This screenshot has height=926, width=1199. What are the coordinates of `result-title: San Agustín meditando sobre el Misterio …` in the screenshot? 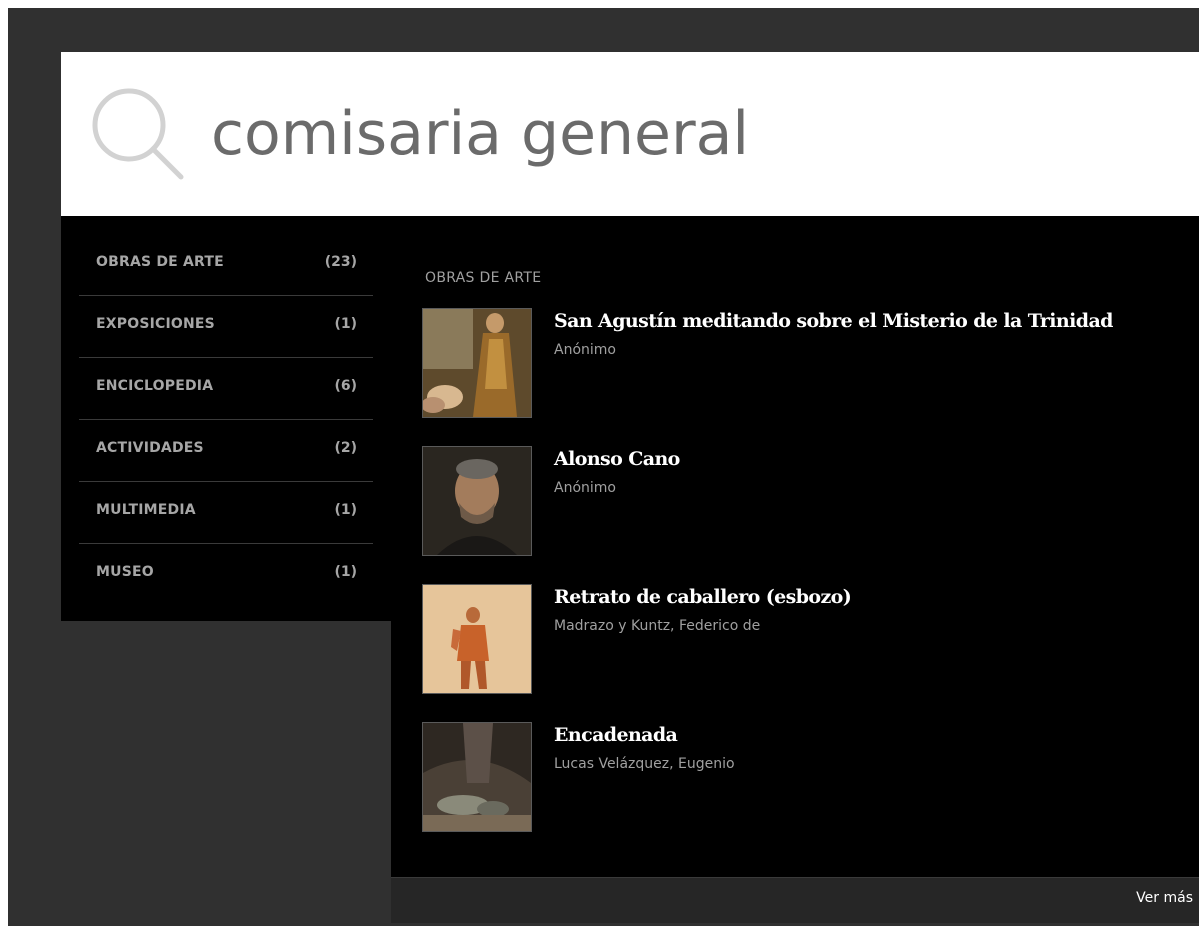 It's located at (833, 321).